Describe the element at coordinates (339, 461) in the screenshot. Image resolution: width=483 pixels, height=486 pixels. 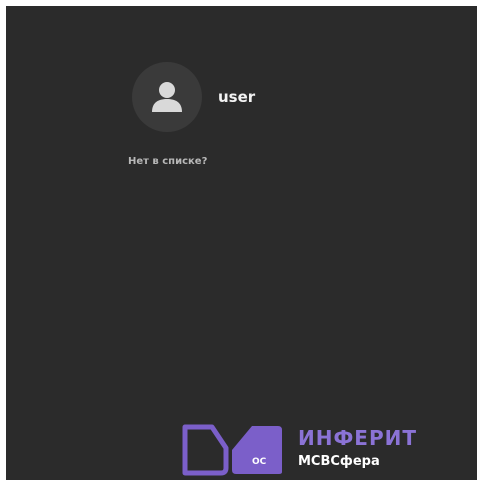
I see `brand-subtitle: МСВСфера` at that location.